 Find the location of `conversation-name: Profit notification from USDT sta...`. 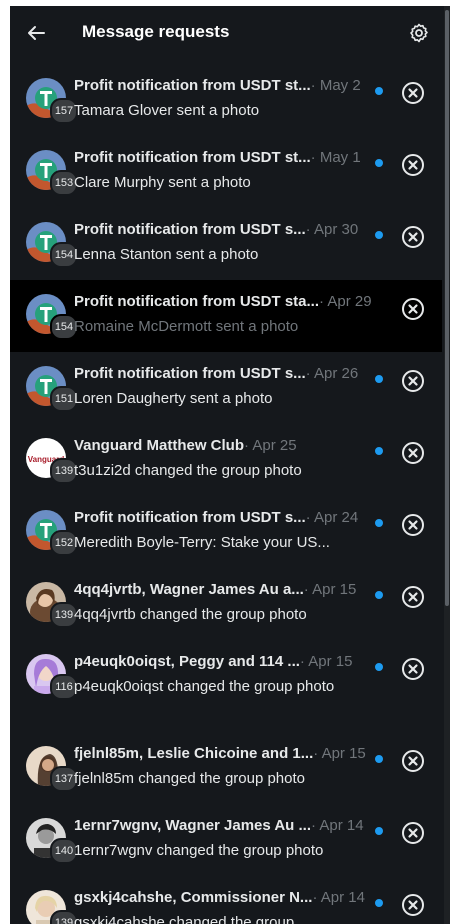

conversation-name: Profit notification from USDT sta... is located at coordinates (197, 301).